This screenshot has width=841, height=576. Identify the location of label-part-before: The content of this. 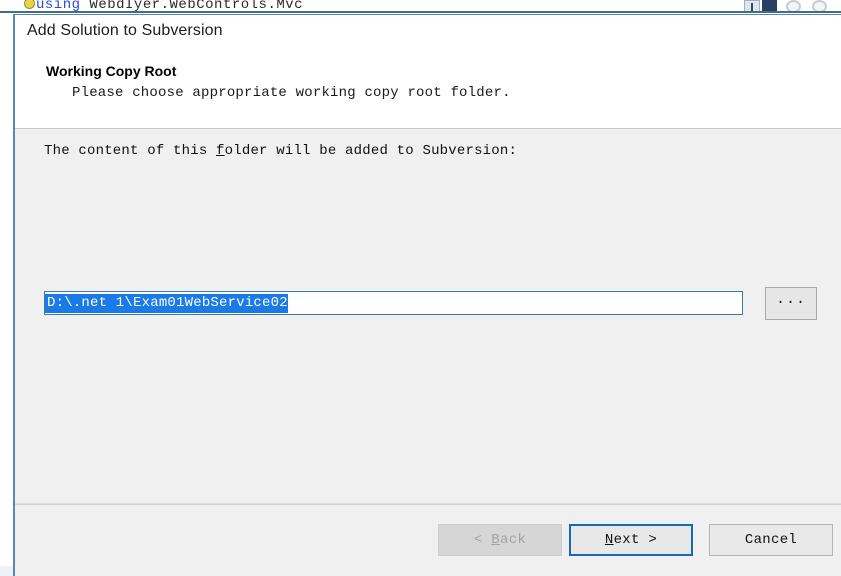
(130, 151).